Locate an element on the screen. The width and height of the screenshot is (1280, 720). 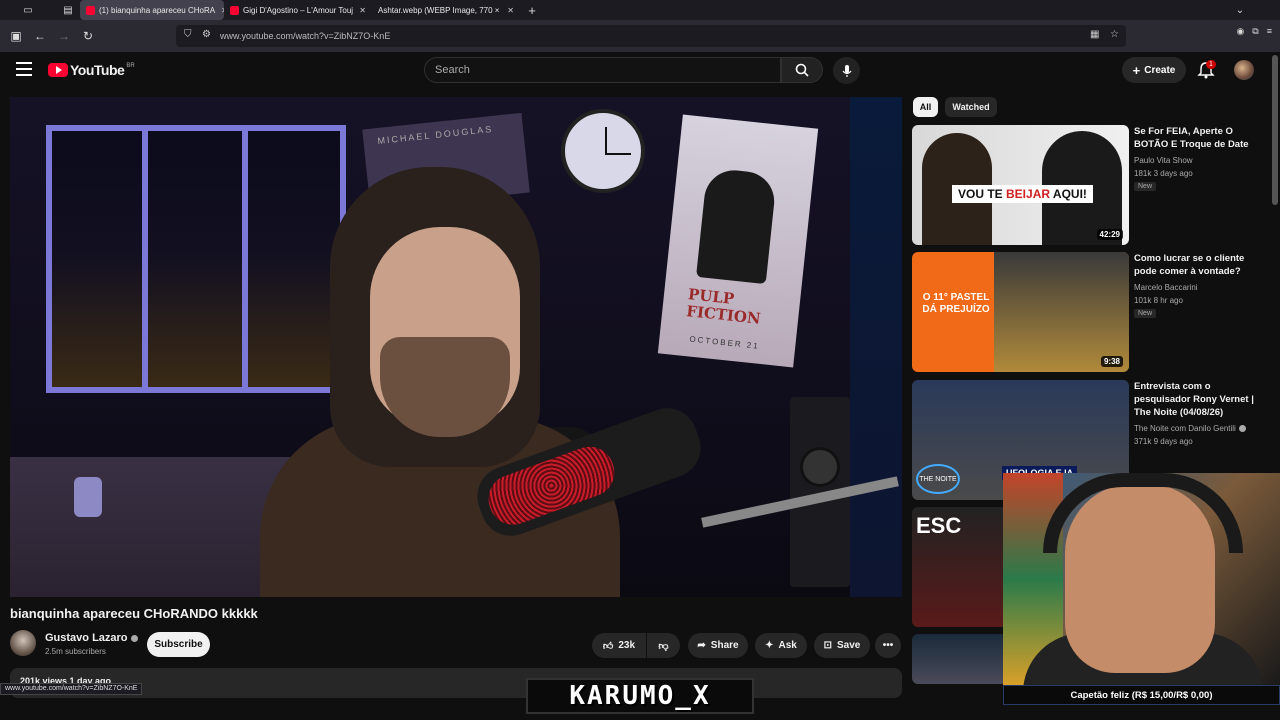
voice-search-button is located at coordinates (846, 70).